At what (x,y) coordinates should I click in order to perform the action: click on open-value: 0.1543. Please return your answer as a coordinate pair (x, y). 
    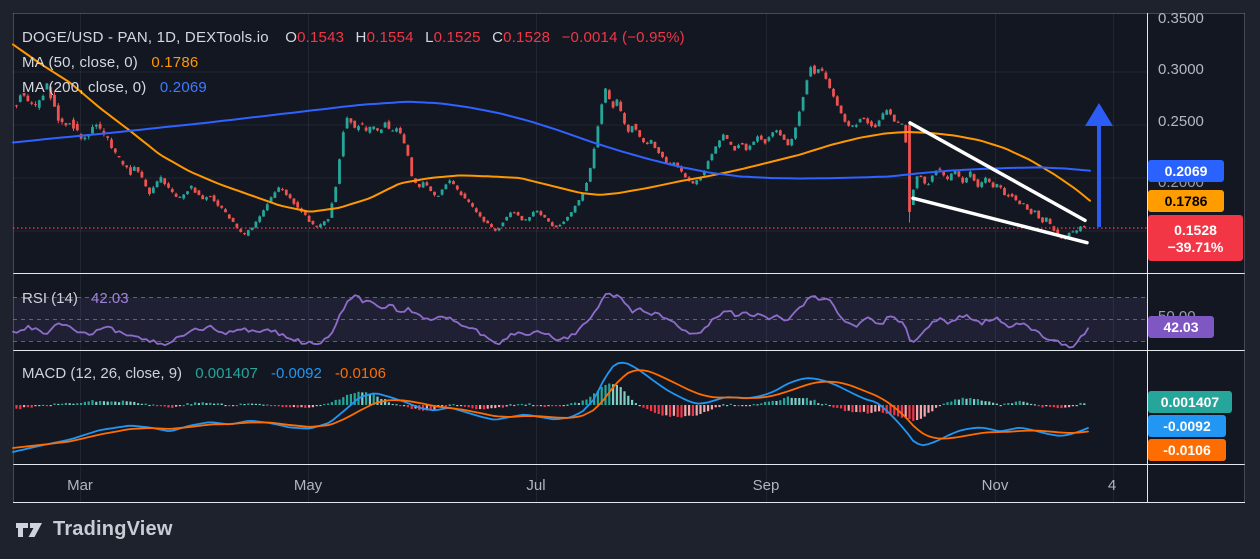
    Looking at the image, I should click on (321, 37).